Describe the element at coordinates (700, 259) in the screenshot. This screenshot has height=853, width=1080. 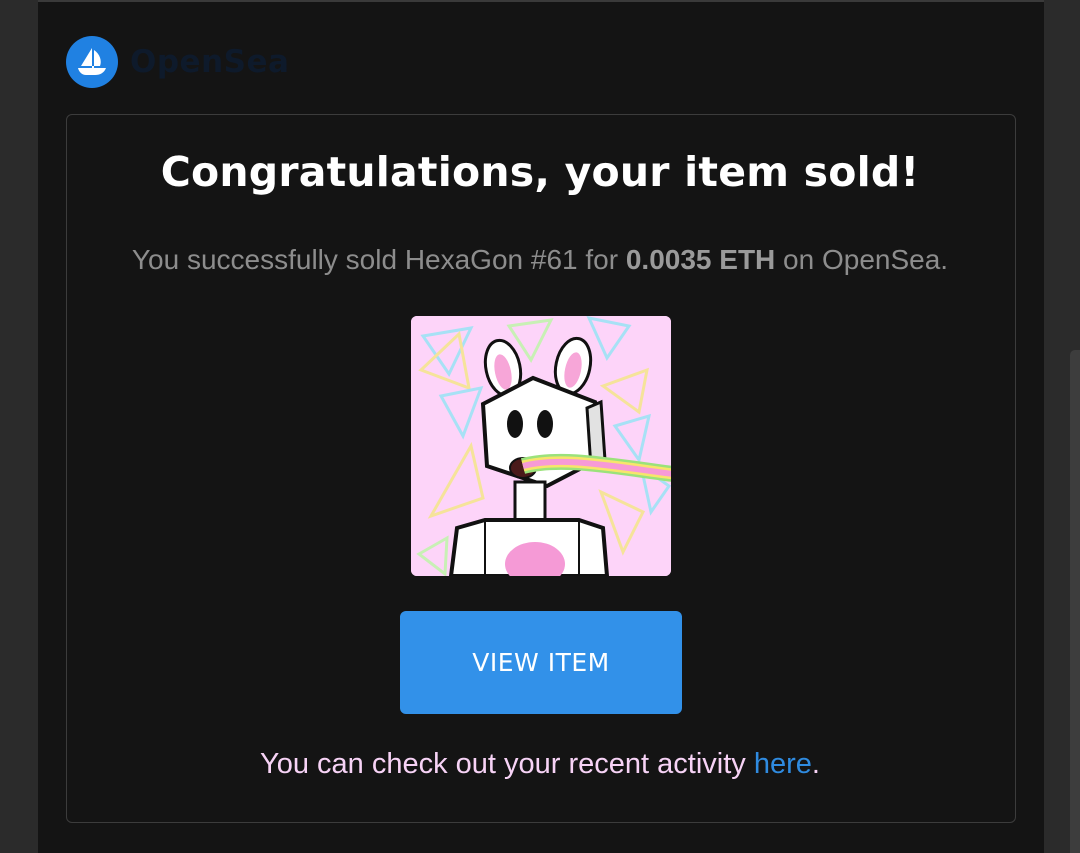
I see `sale-price: 0.0035 ETH` at that location.